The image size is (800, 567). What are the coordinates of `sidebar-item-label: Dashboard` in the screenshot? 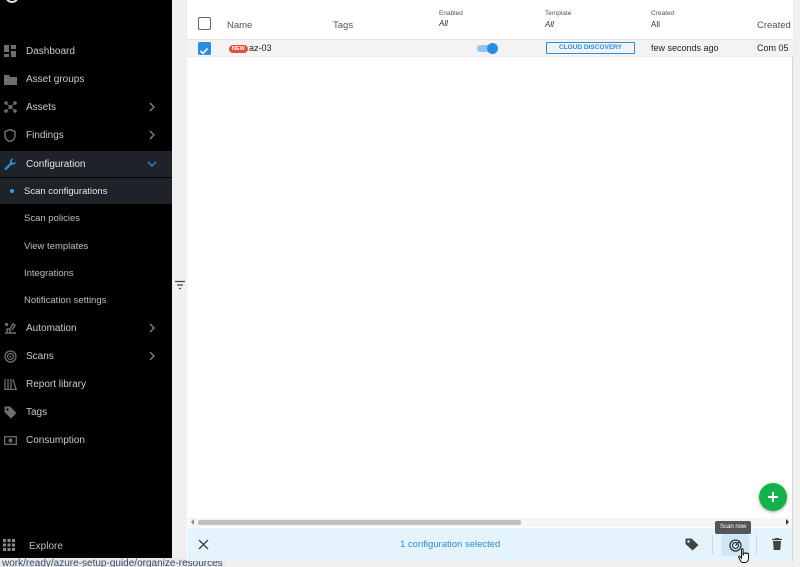 It's located at (50, 51).